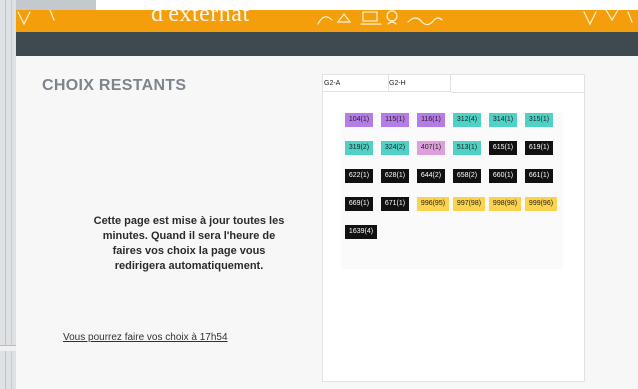 This screenshot has height=389, width=638. Describe the element at coordinates (541, 204) in the screenshot. I see `choice-chip: 999(96)` at that location.